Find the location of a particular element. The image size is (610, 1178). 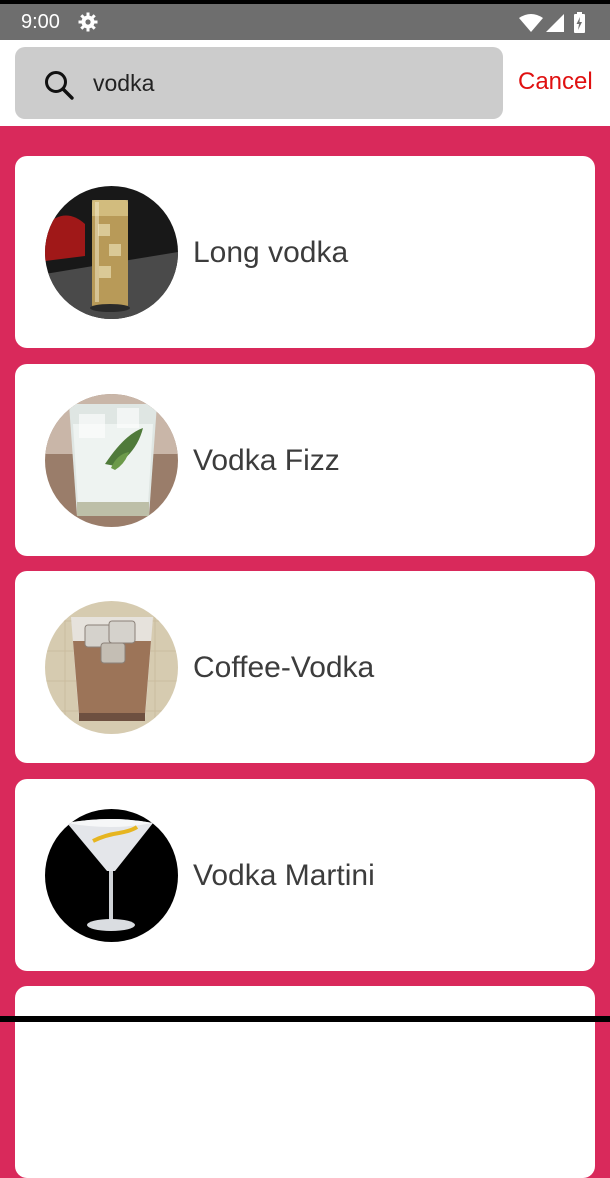

vodka-fizz-glass-photo is located at coordinates (111, 460).